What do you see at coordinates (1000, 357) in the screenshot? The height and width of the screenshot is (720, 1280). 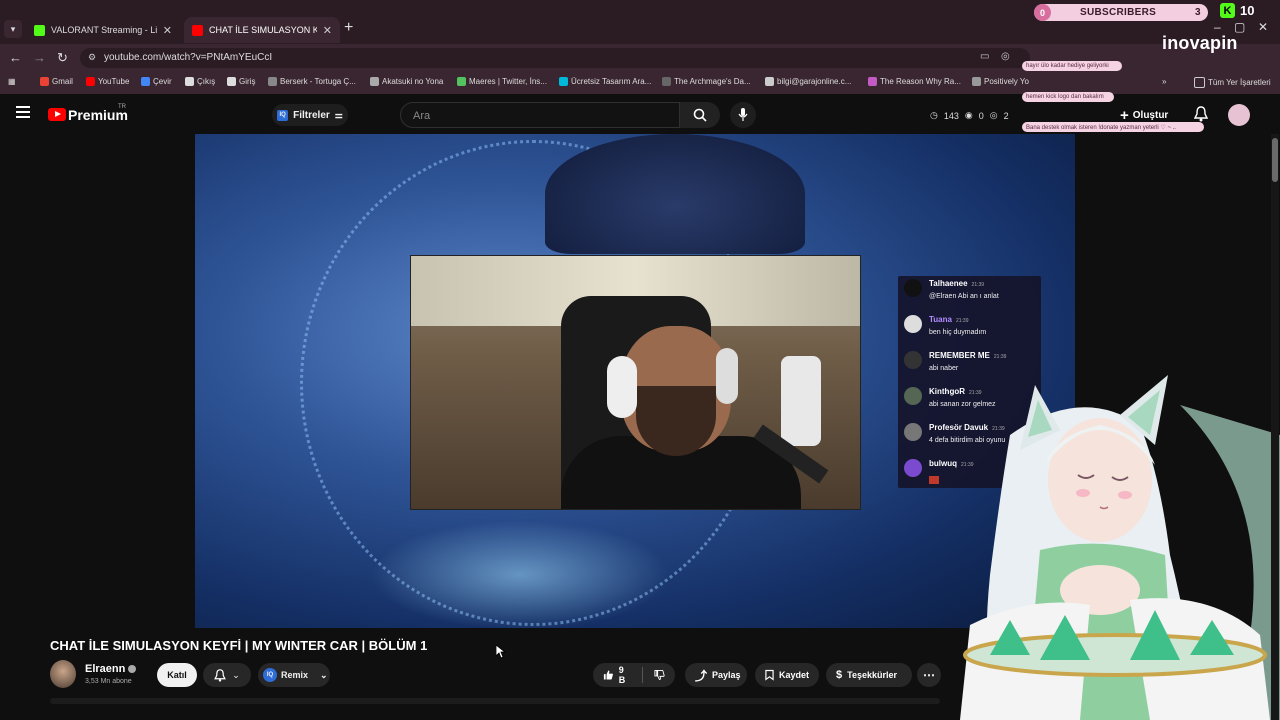 I see `chat-time: 21:39` at bounding box center [1000, 357].